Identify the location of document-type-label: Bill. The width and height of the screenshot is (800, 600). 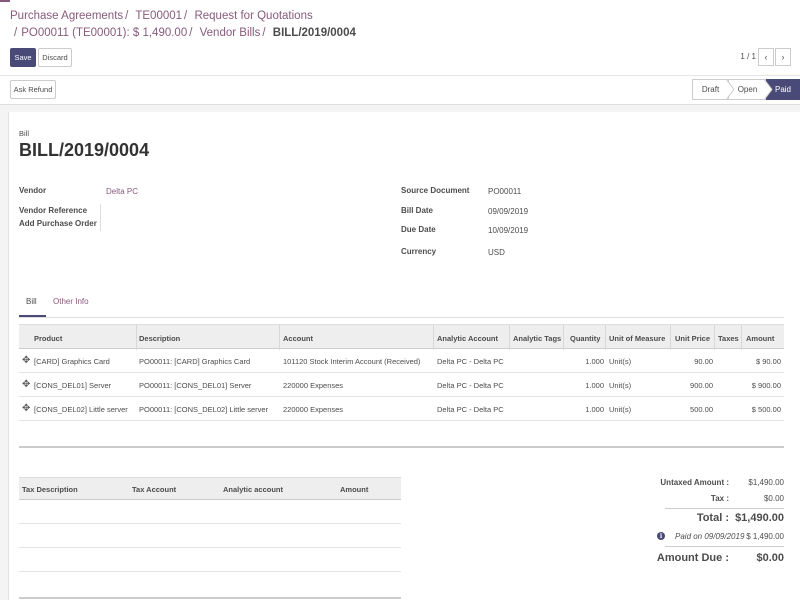
(24, 133).